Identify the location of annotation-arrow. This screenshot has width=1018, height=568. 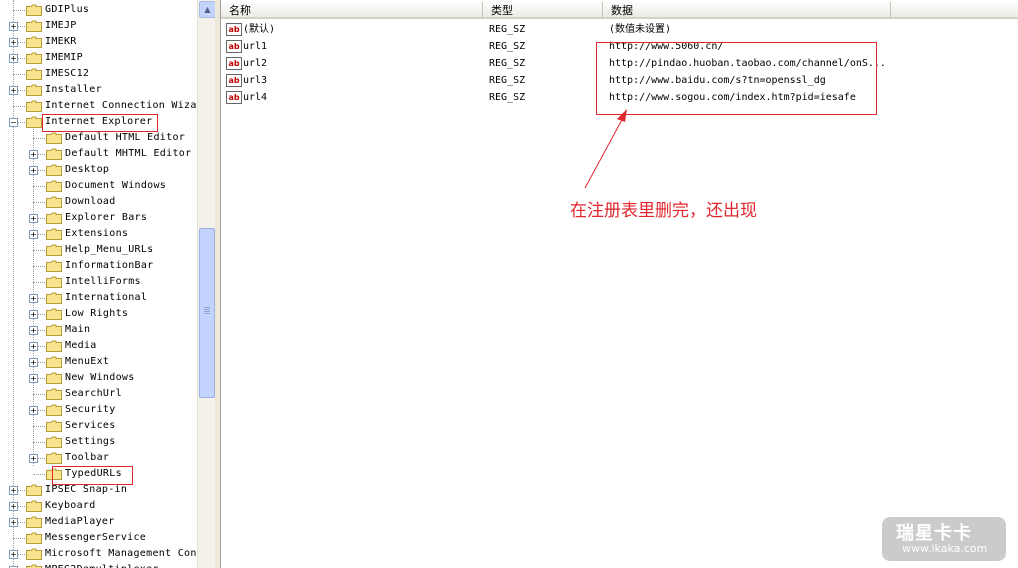
(605, 149).